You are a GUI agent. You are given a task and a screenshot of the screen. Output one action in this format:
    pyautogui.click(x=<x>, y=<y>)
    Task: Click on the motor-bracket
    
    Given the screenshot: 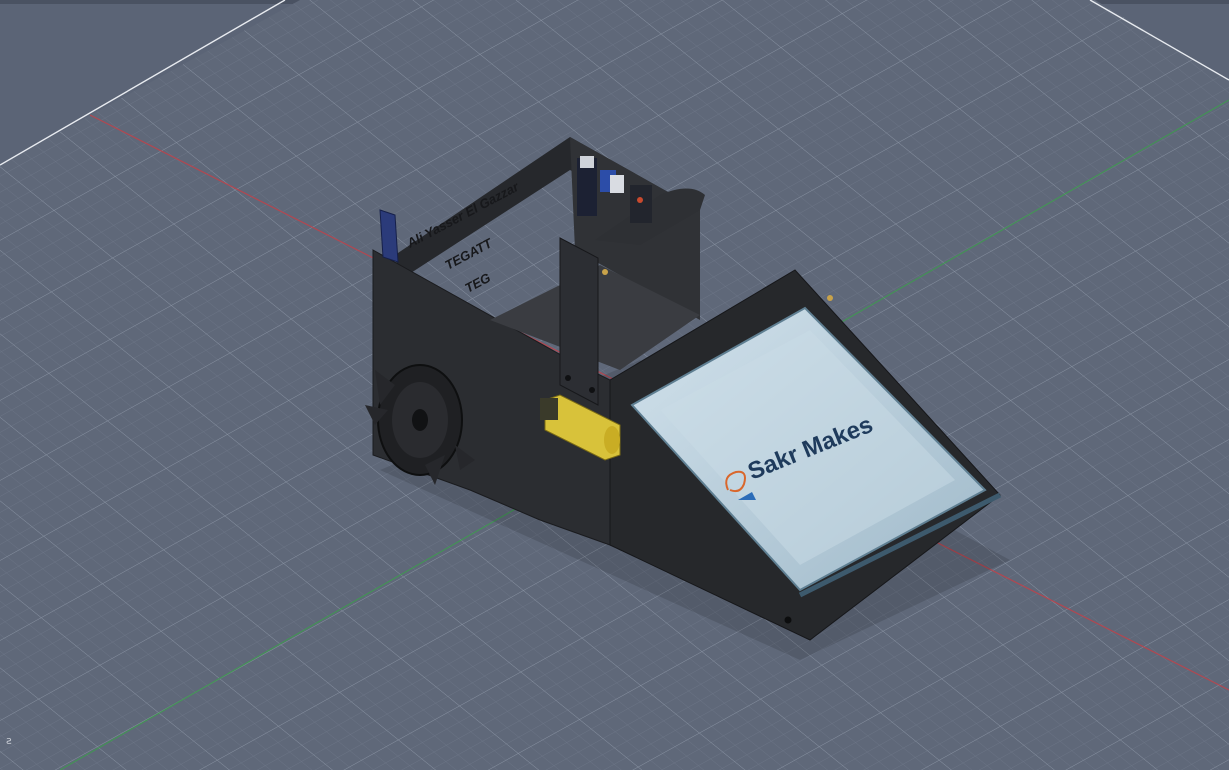 What is the action you would take?
    pyautogui.click(x=579, y=321)
    